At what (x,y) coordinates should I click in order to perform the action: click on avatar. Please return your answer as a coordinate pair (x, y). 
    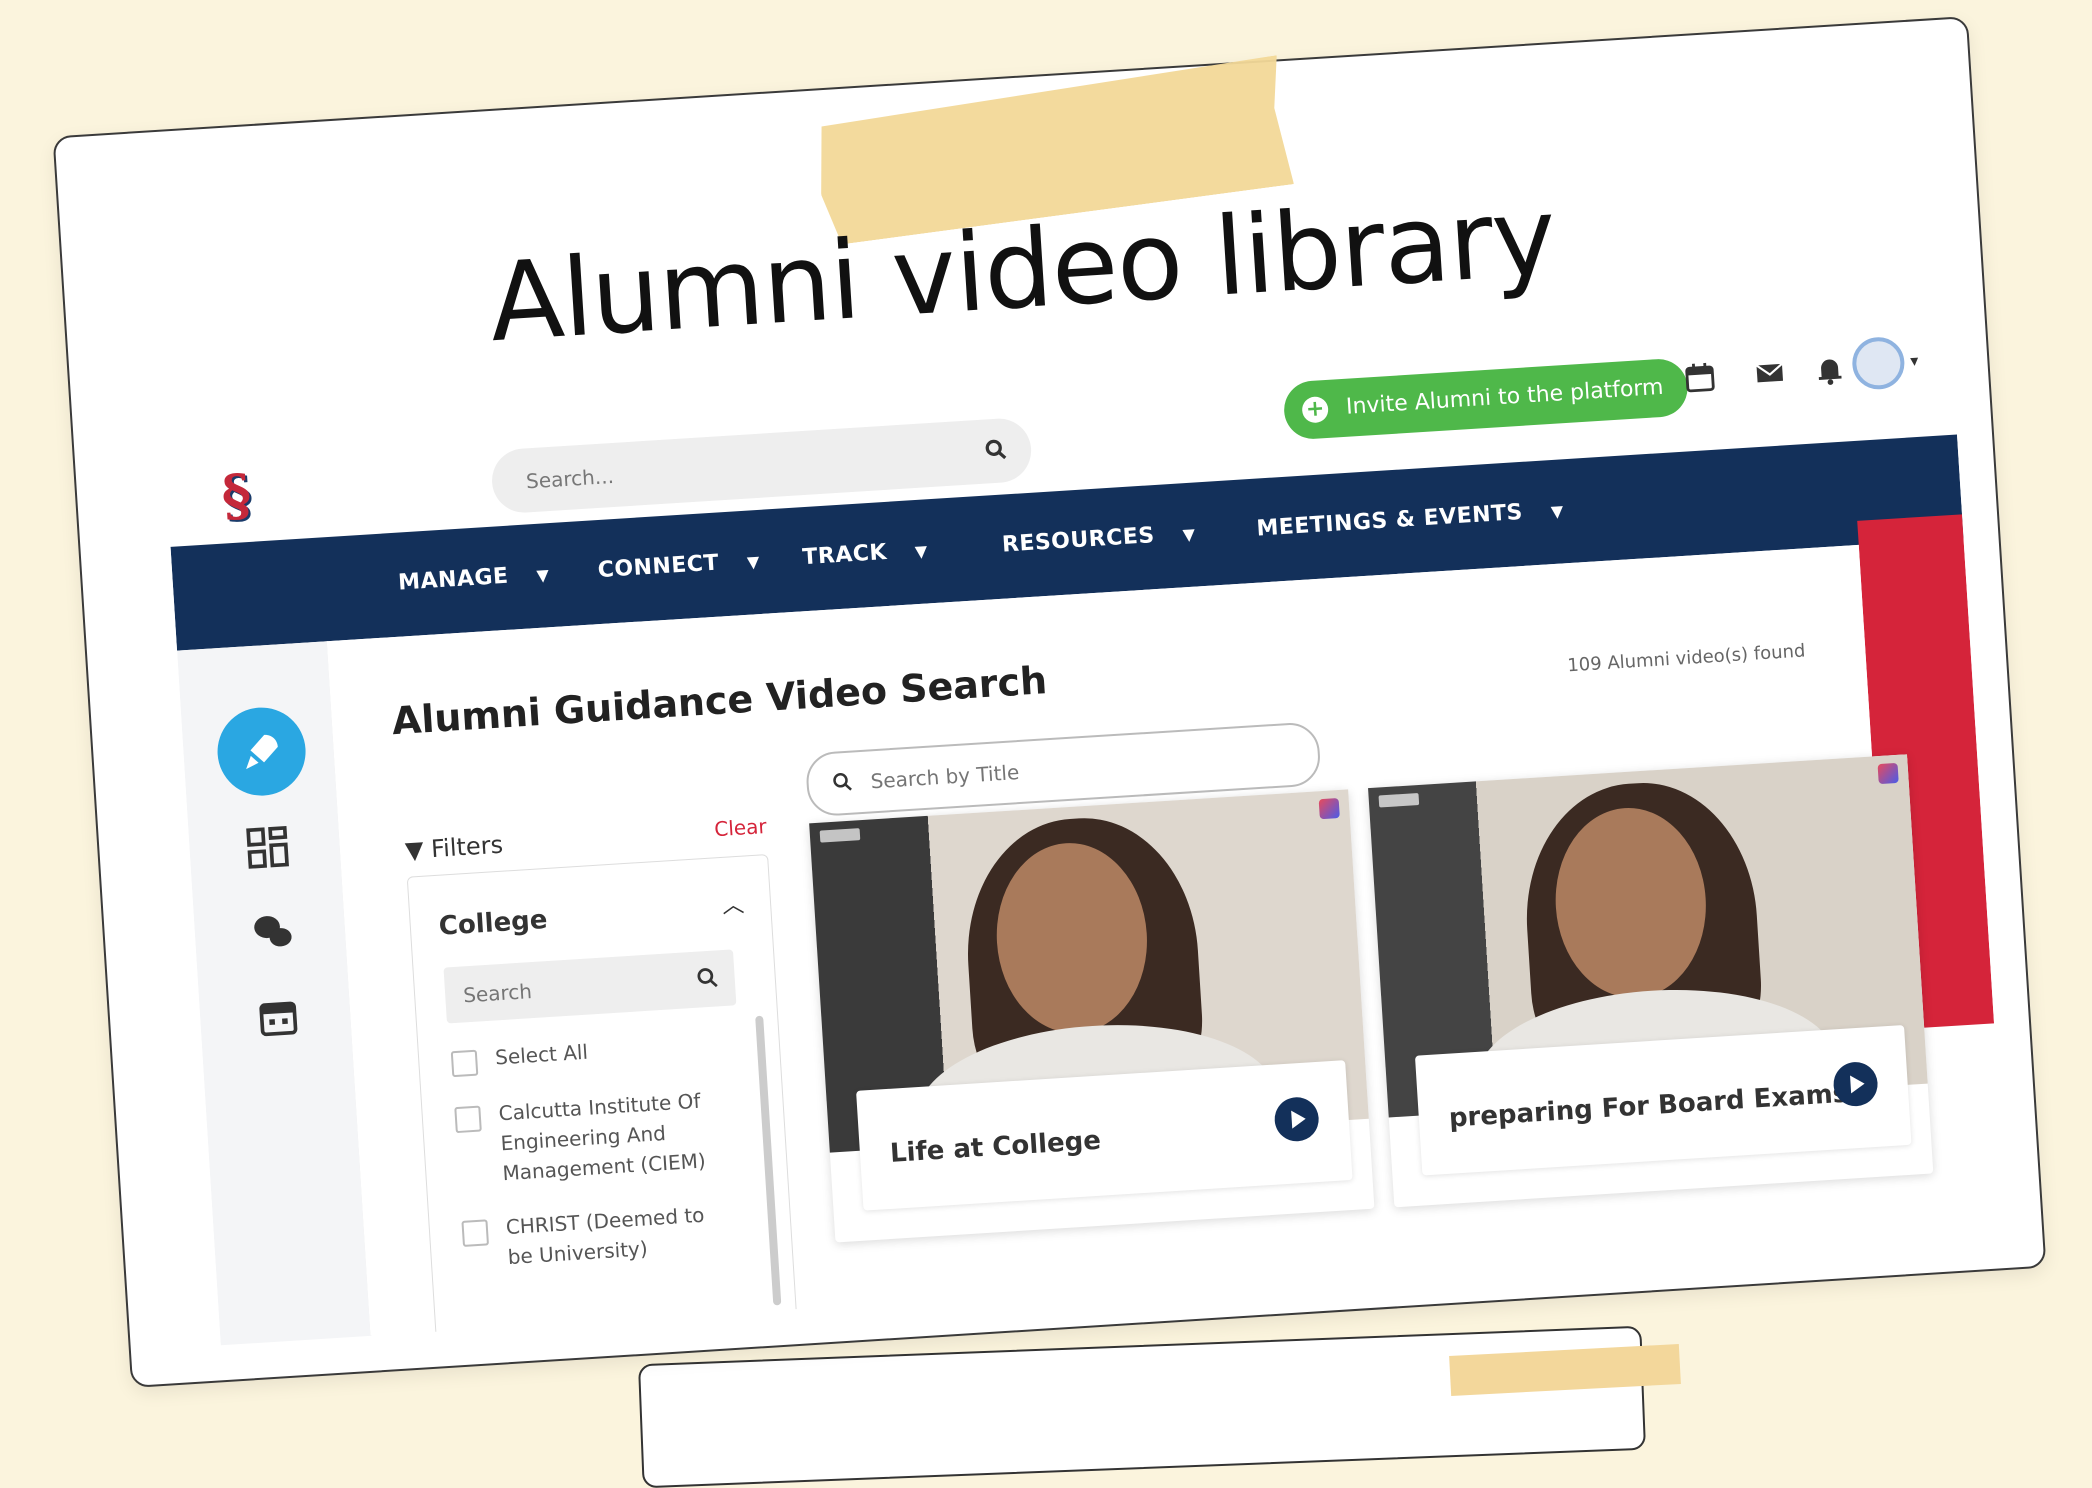
    Looking at the image, I should click on (1878, 363).